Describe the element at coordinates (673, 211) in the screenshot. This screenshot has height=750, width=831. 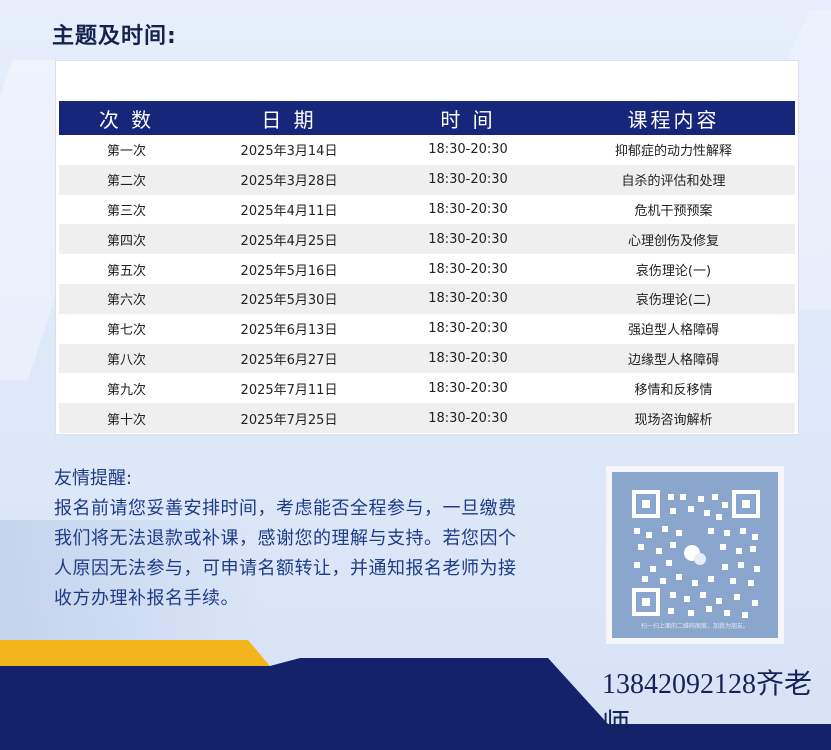
I see `cell-content: 危机干预预案` at that location.